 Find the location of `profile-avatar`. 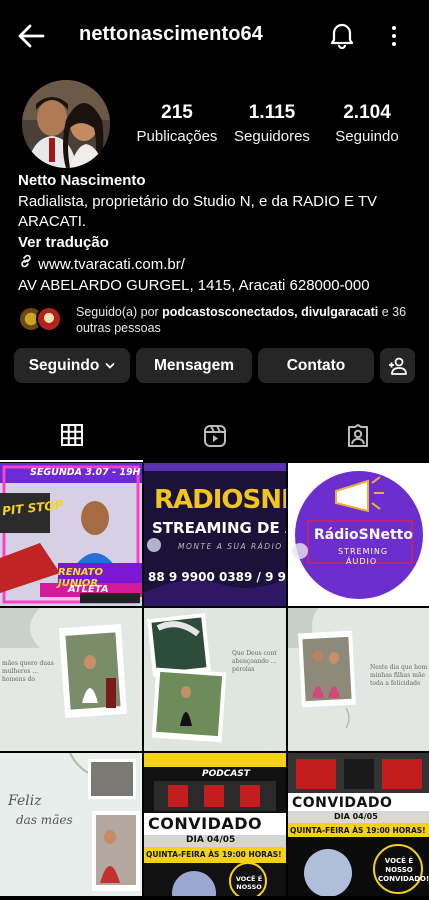

profile-avatar is located at coordinates (66, 124).